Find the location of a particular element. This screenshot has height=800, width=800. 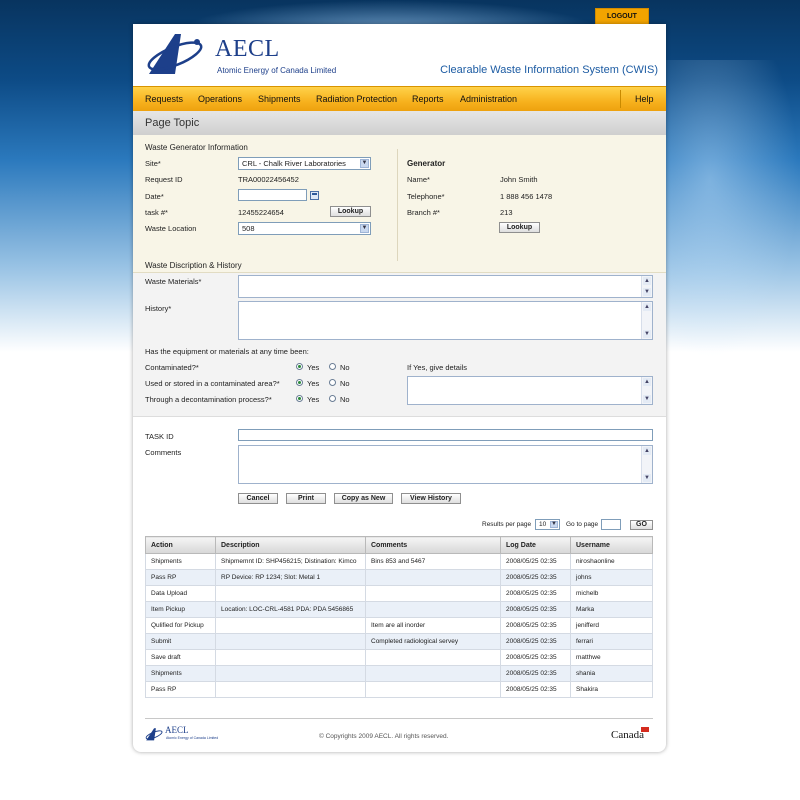

column-divider is located at coordinates (397, 205).